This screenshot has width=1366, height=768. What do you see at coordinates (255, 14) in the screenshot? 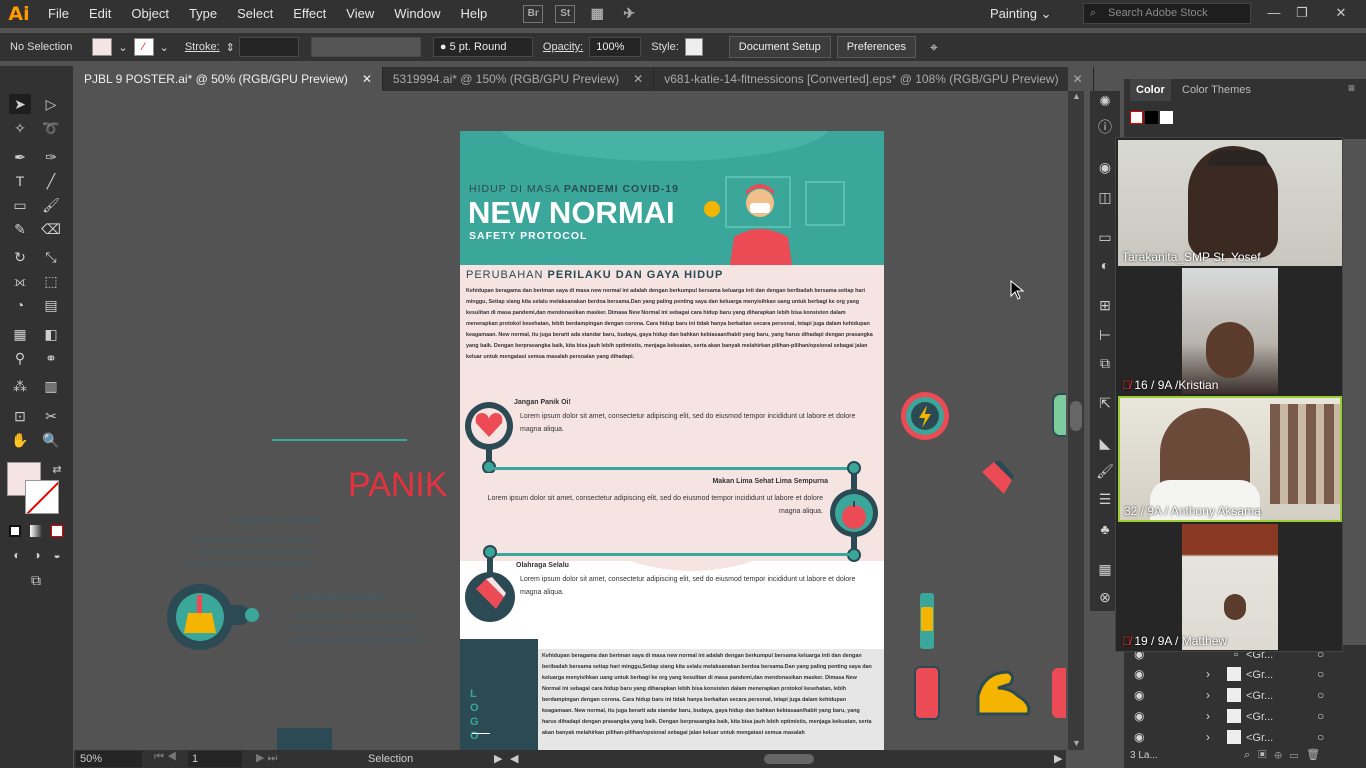
I see `menu-select: Select` at bounding box center [255, 14].